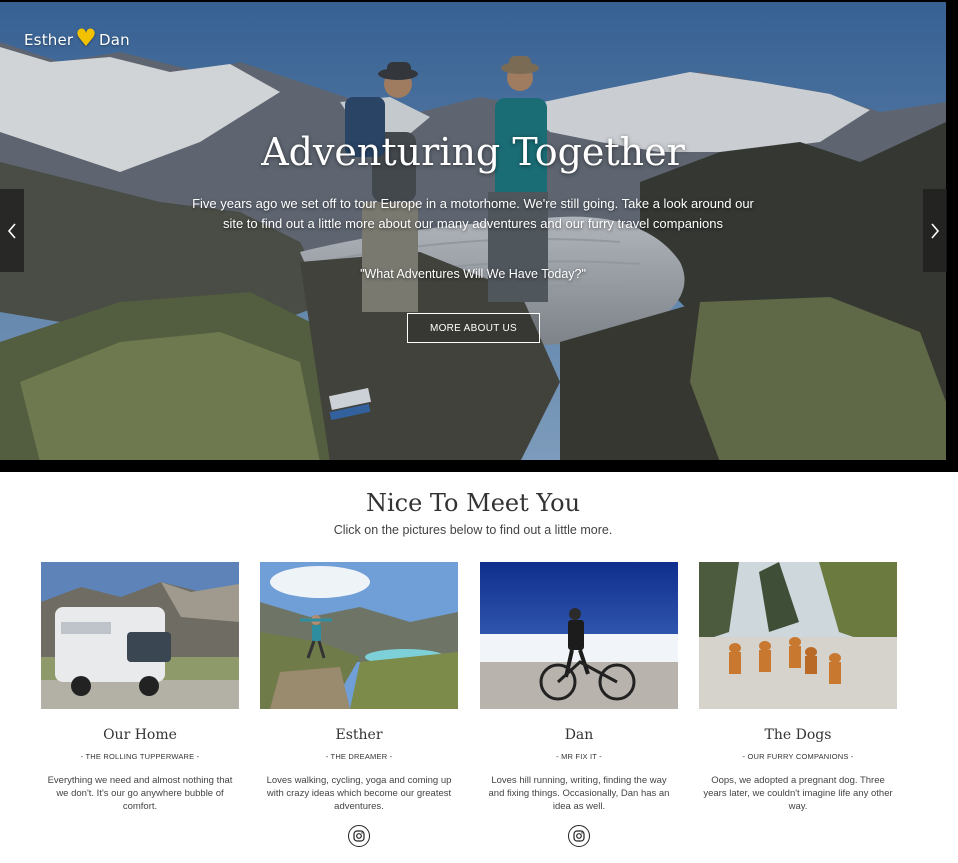 This screenshot has width=958, height=863. What do you see at coordinates (359, 756) in the screenshot?
I see `card-tagline: - THE DREAMER -` at bounding box center [359, 756].